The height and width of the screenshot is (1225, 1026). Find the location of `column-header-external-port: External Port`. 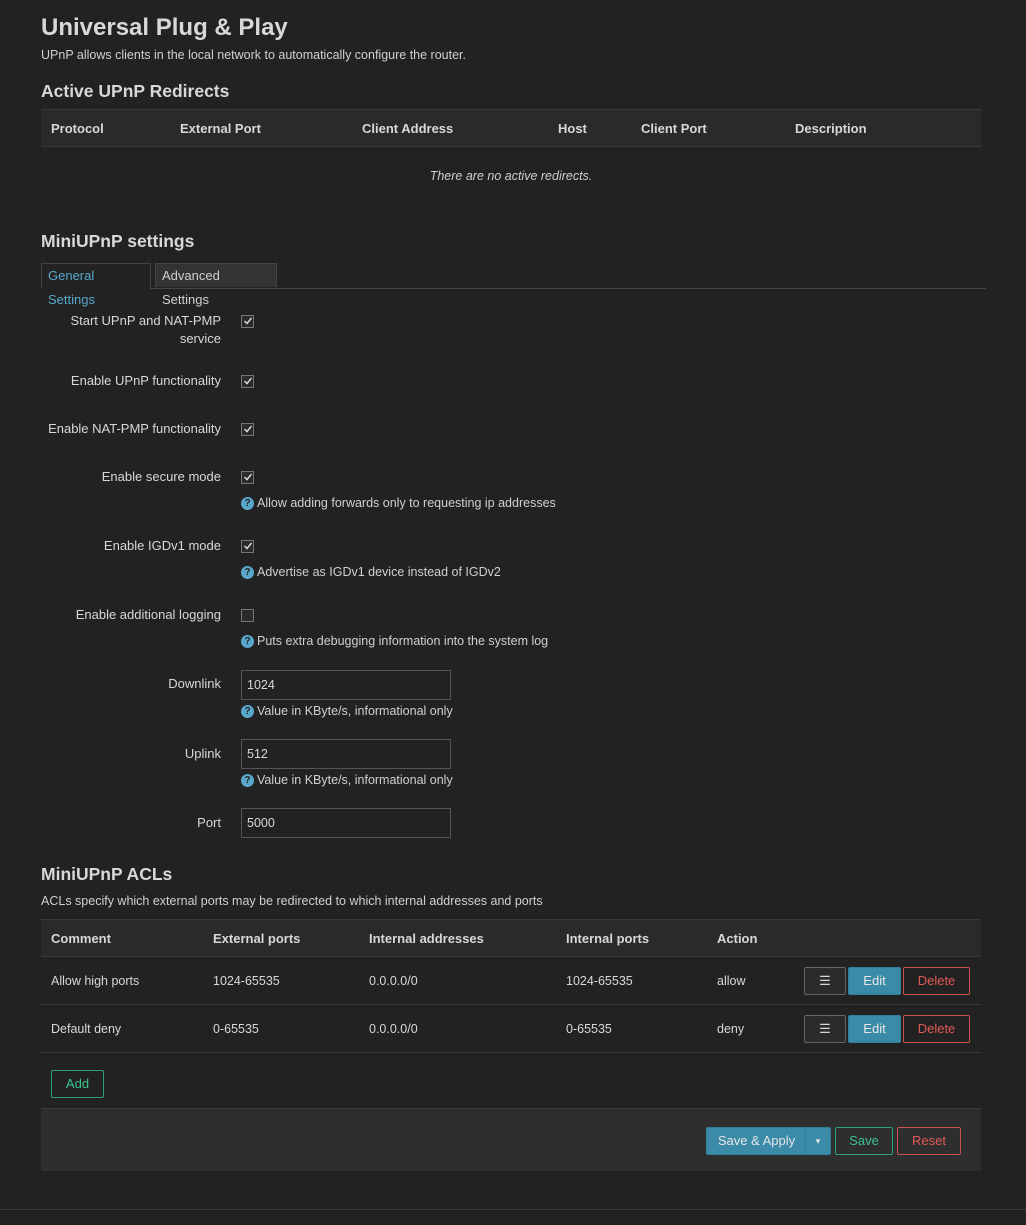

column-header-external-port: External Port is located at coordinates (220, 128).